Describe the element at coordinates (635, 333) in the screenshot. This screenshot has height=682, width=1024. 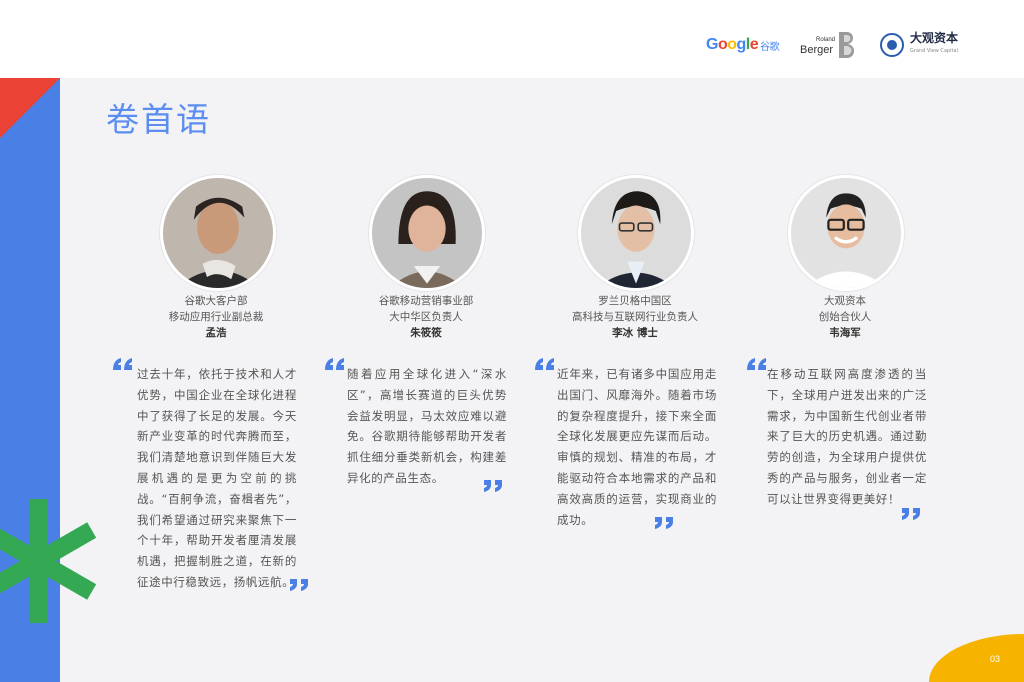
I see `person-3-name: 李冰 博士` at that location.